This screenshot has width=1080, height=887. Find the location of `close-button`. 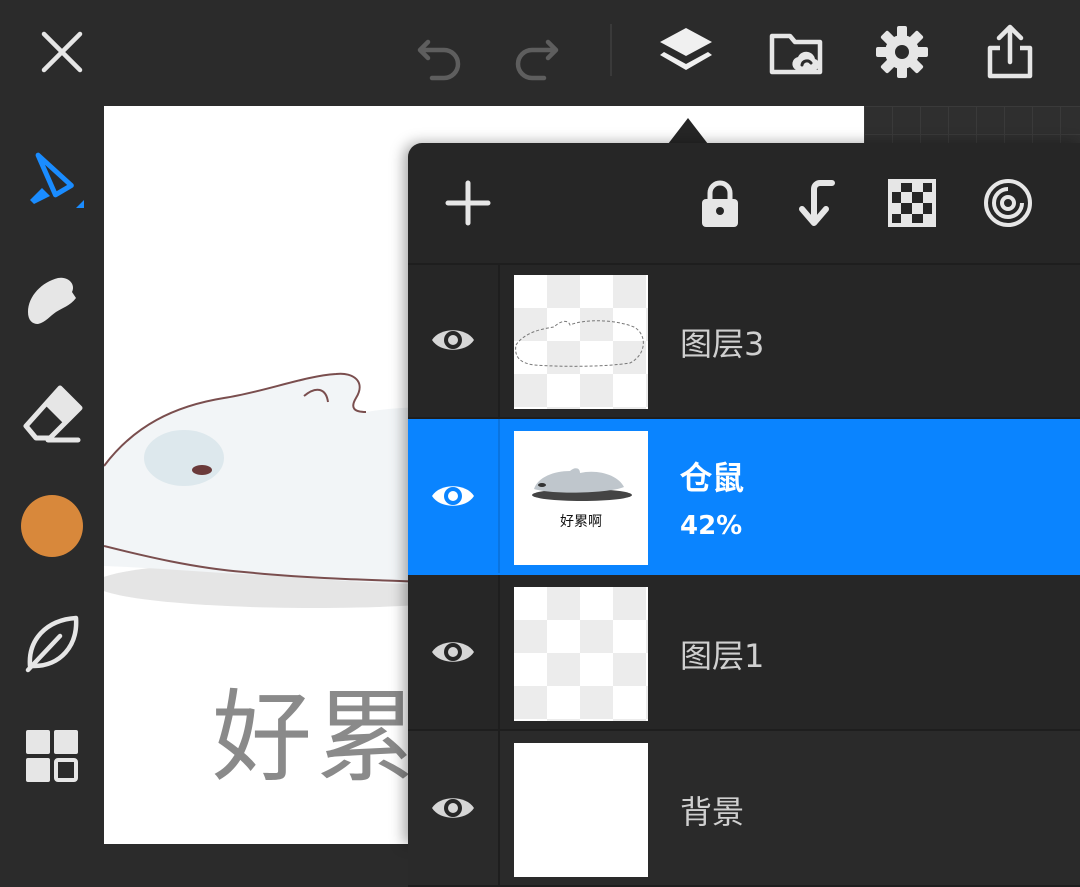

close-button is located at coordinates (62, 52).